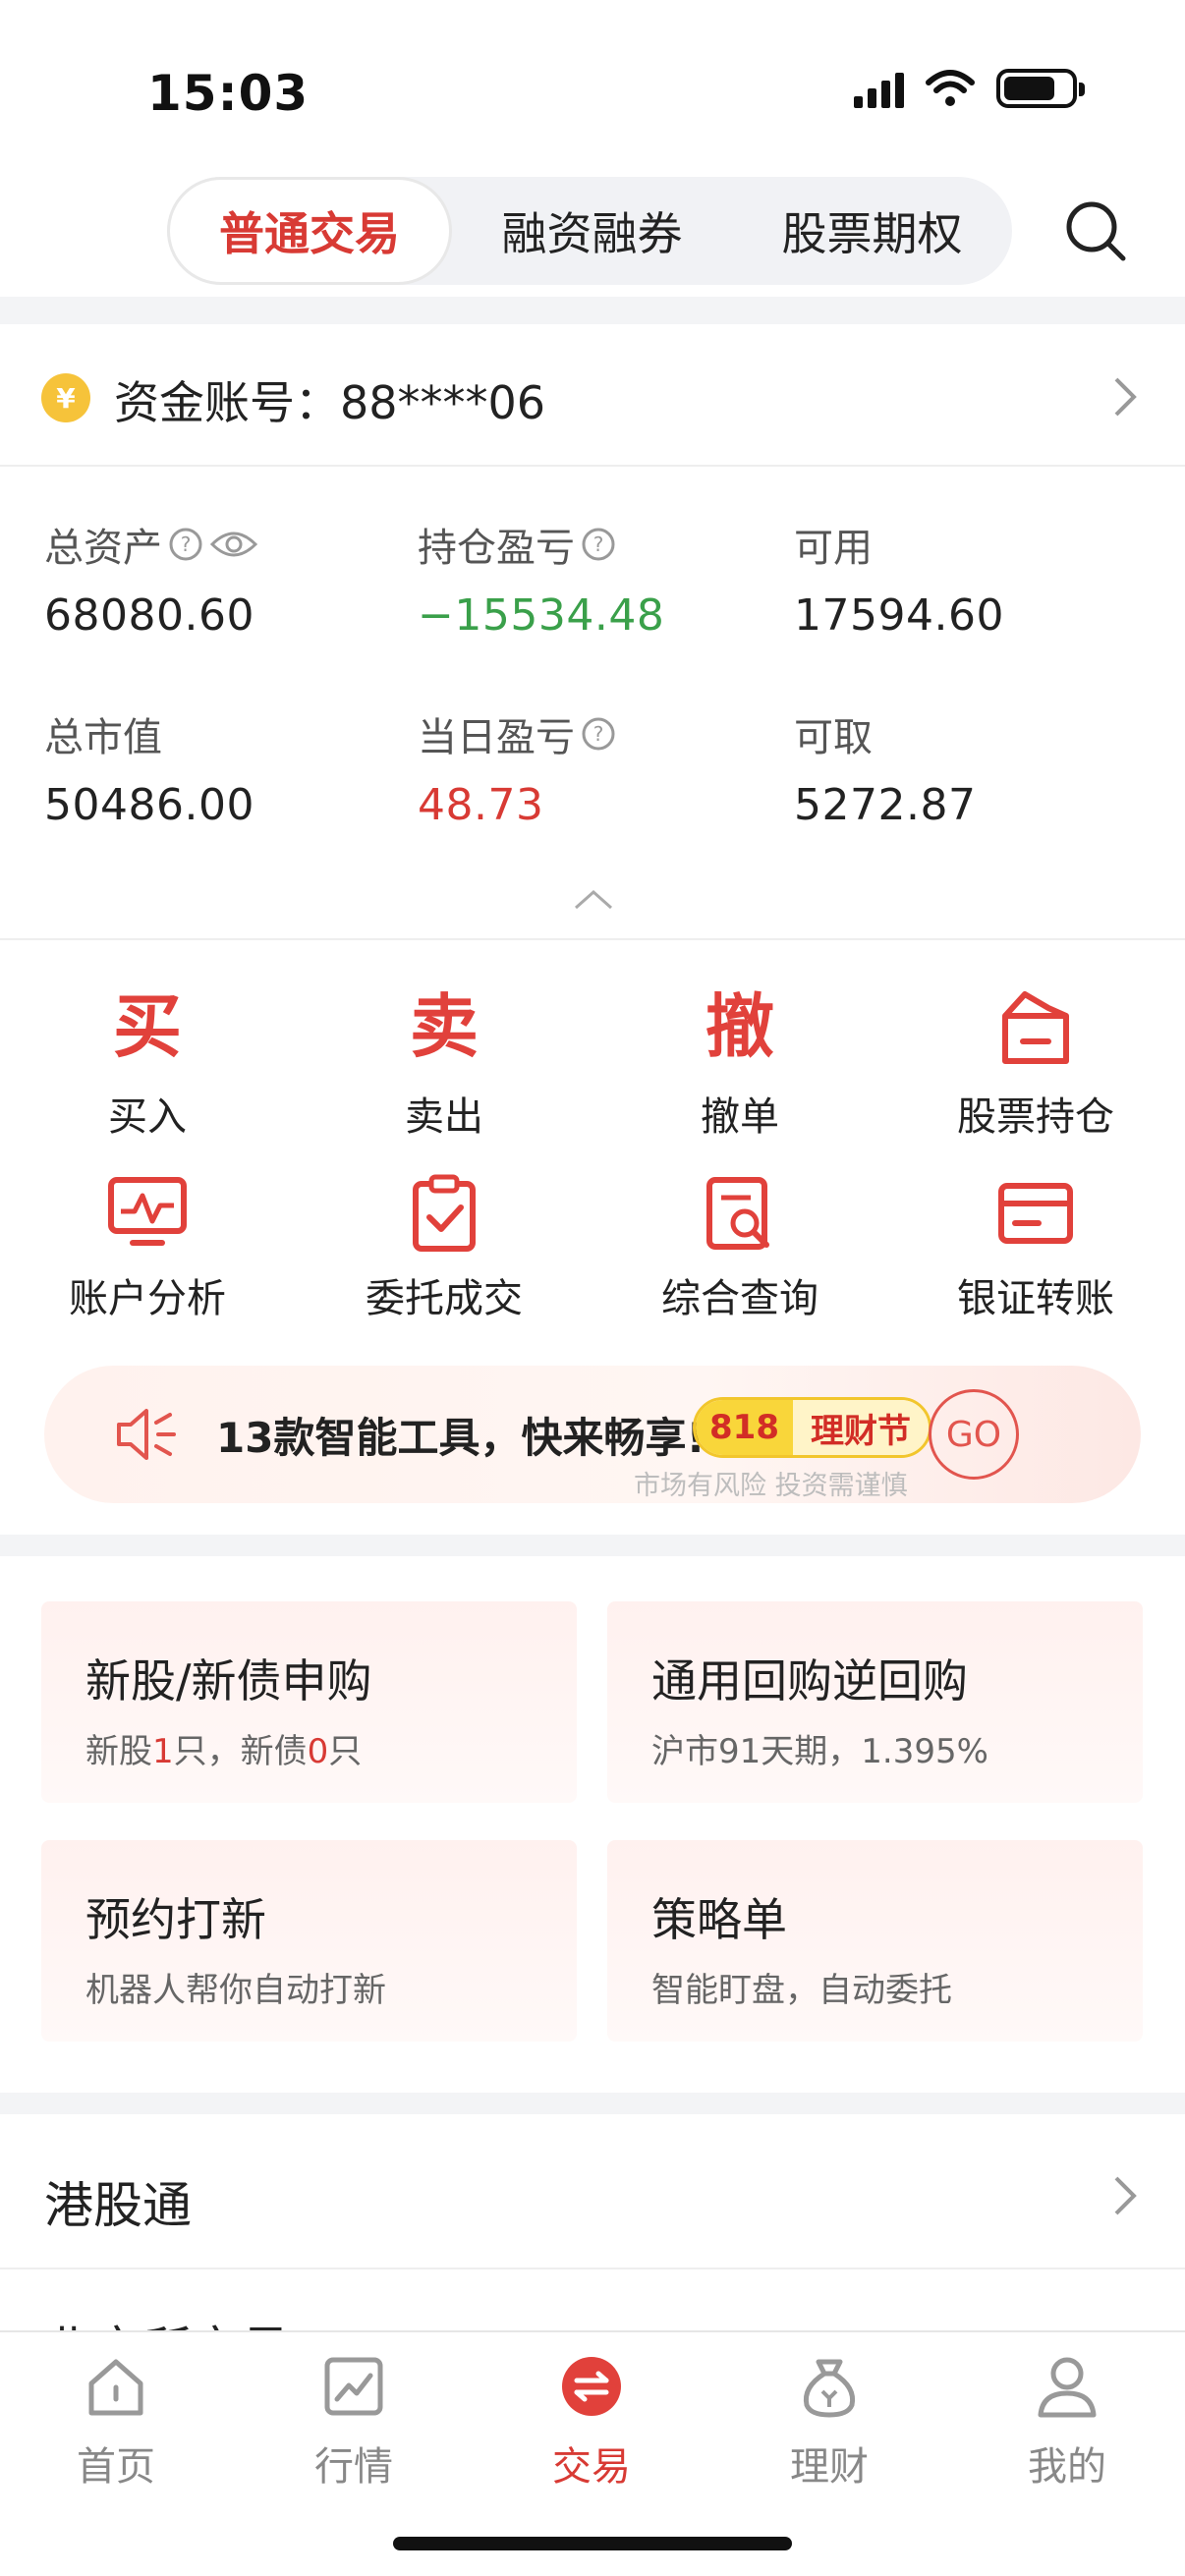  What do you see at coordinates (481, 805) in the screenshot?
I see `asset-value: 48.73` at bounding box center [481, 805].